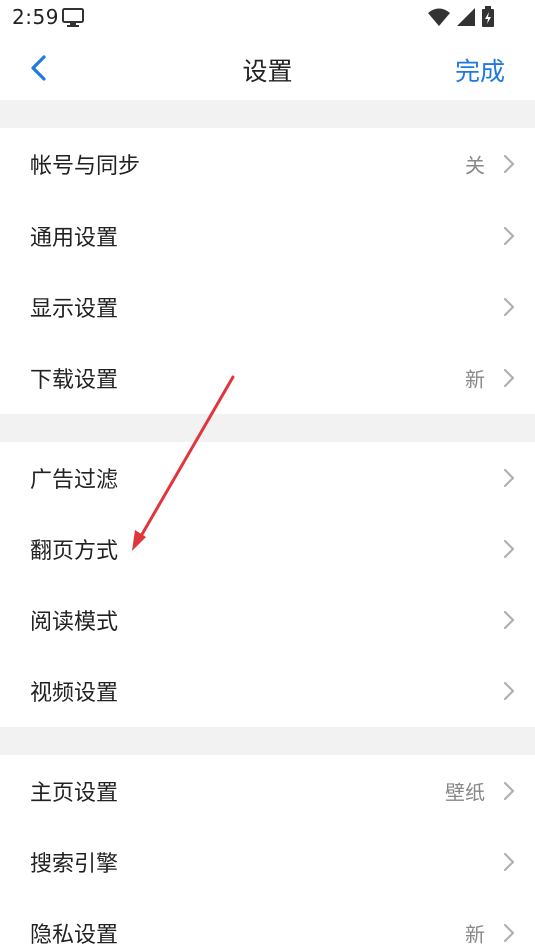  What do you see at coordinates (267, 68) in the screenshot?
I see `nav-bar: 设置 完成` at bounding box center [267, 68].